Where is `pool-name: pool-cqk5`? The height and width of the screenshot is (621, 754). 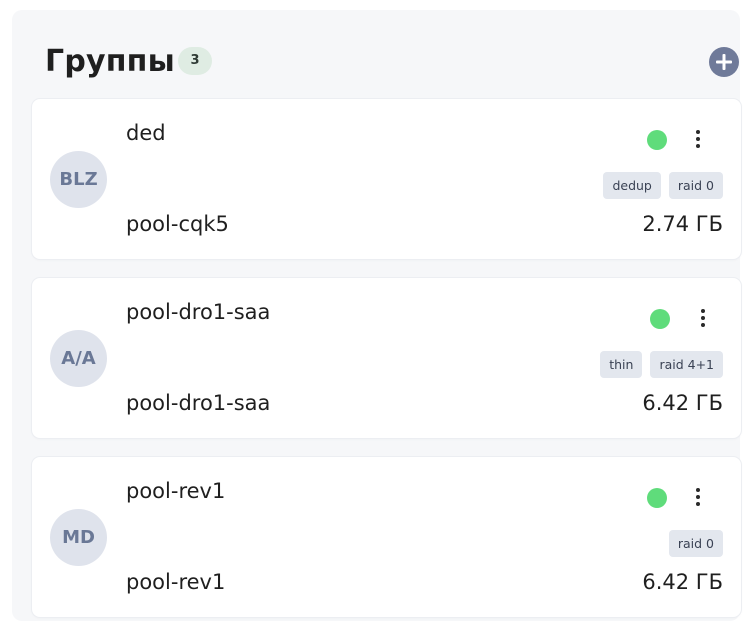
pool-name: pool-cqk5 is located at coordinates (177, 224).